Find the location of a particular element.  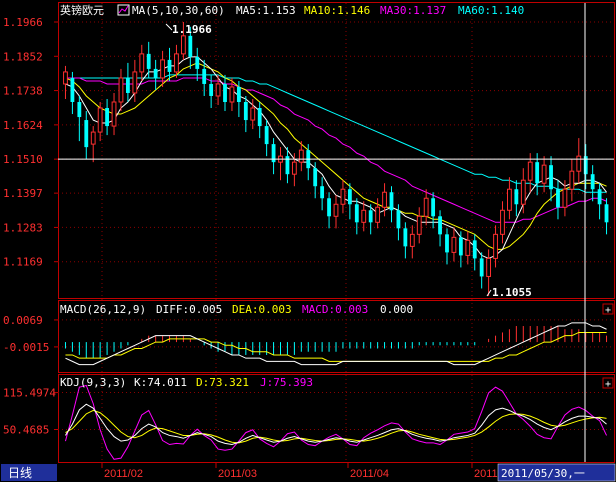

price-tick-label: 1.1510 is located at coordinates (23, 159).